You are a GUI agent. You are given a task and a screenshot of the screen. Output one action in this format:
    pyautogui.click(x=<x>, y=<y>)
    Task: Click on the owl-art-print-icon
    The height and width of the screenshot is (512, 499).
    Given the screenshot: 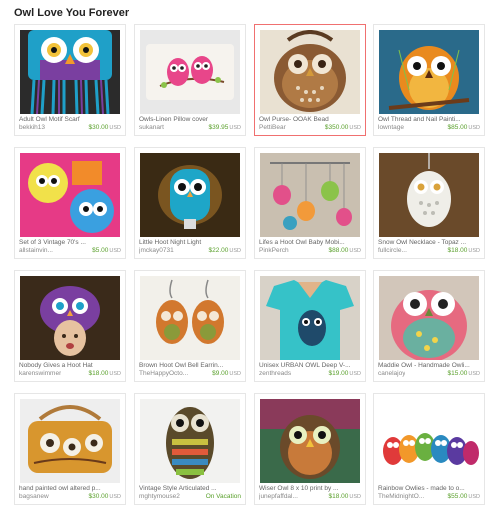 What is the action you would take?
    pyautogui.click(x=310, y=441)
    